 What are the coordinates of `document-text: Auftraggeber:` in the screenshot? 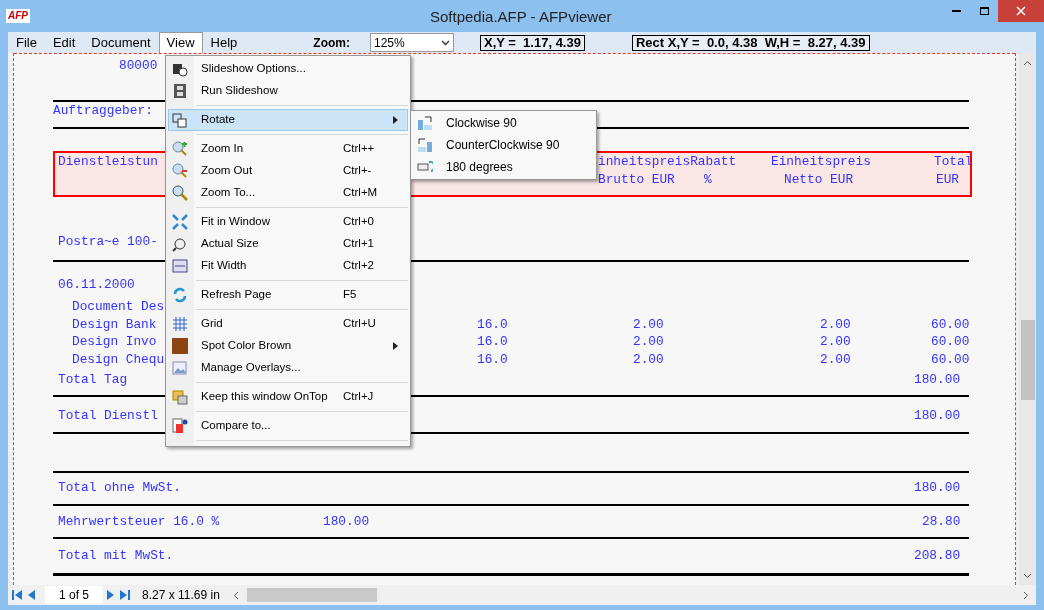 It's located at (103, 111).